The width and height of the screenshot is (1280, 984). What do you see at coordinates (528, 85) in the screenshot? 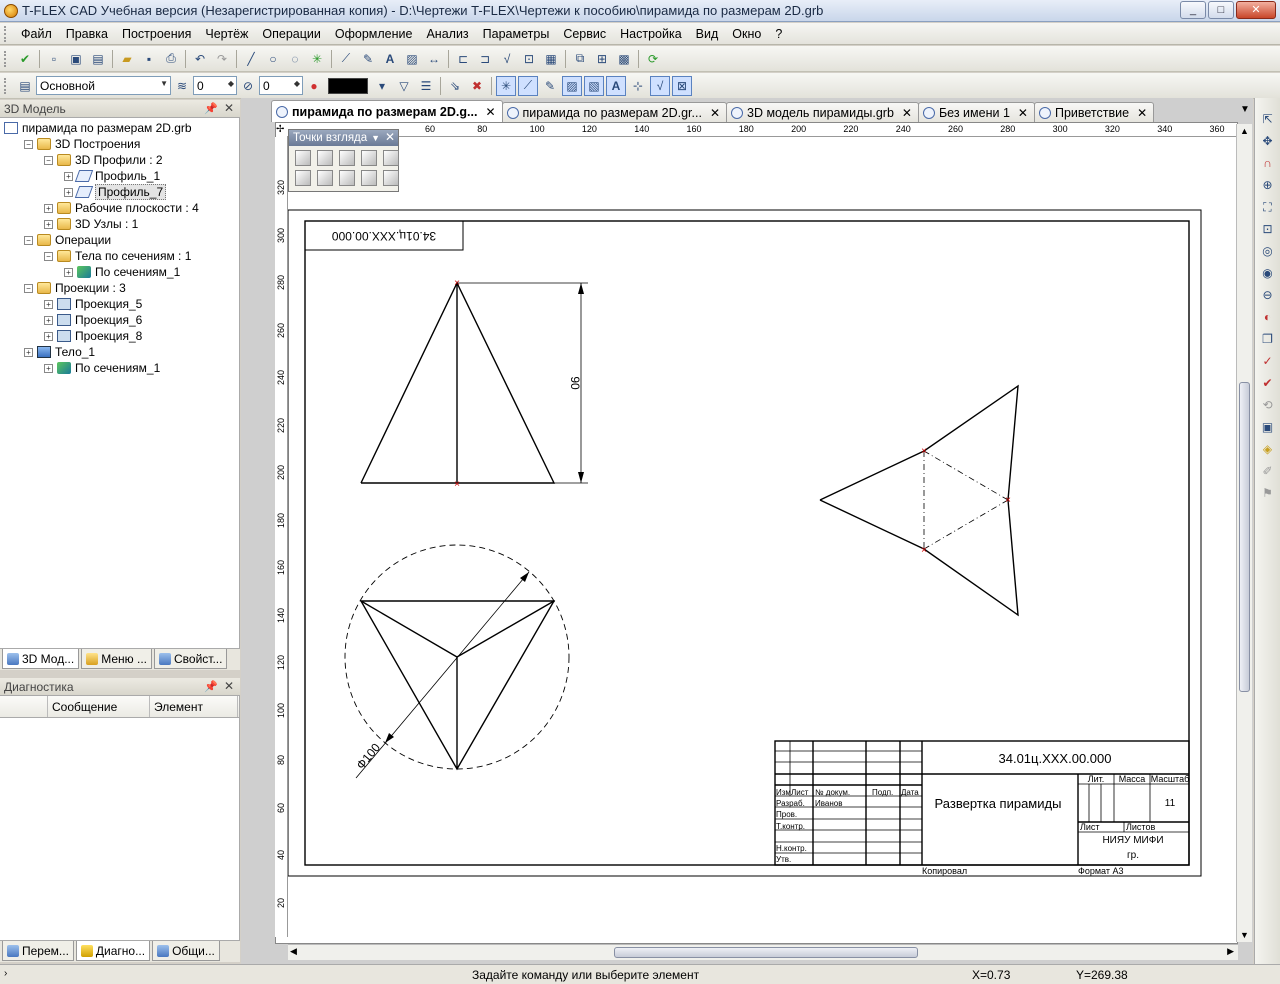
I see `snap-line-icon: ⟋` at bounding box center [528, 85].